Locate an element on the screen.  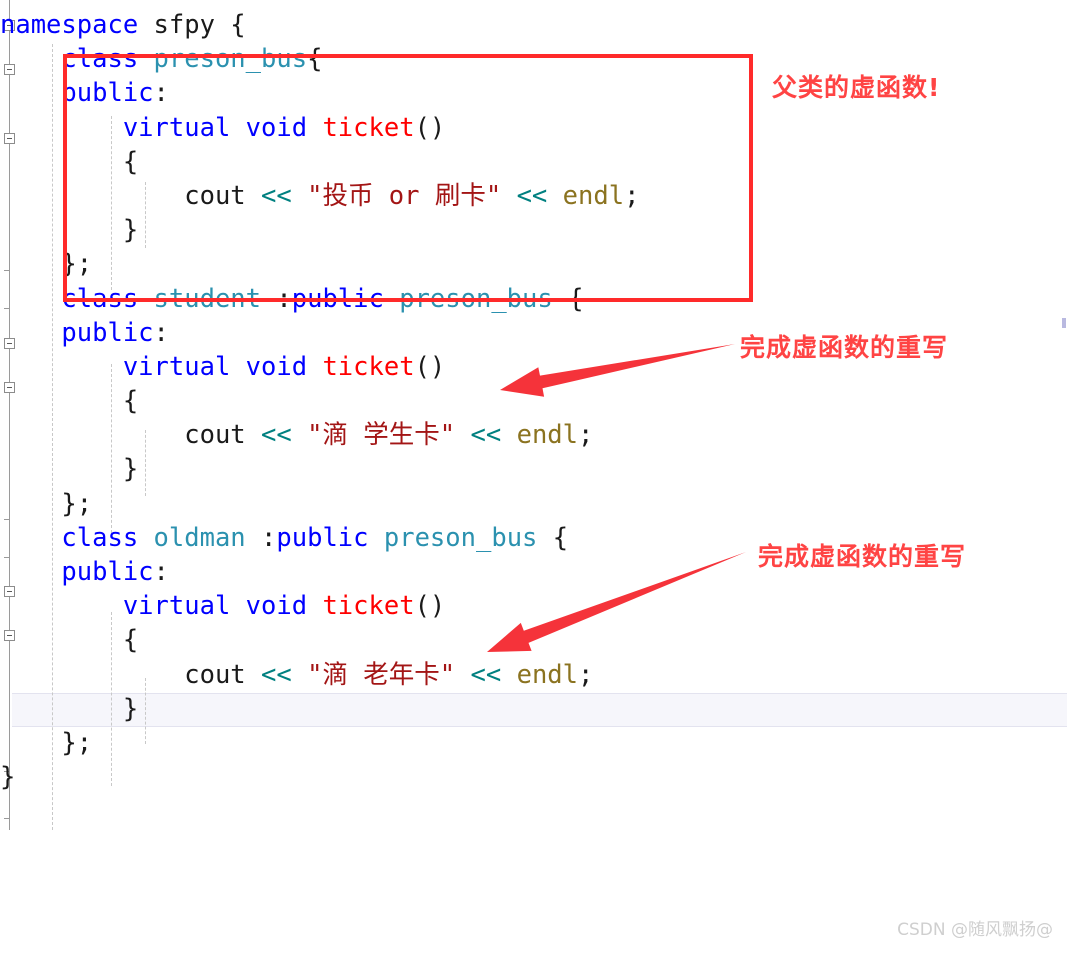
code-token: preson_bus is located at coordinates (460, 537).